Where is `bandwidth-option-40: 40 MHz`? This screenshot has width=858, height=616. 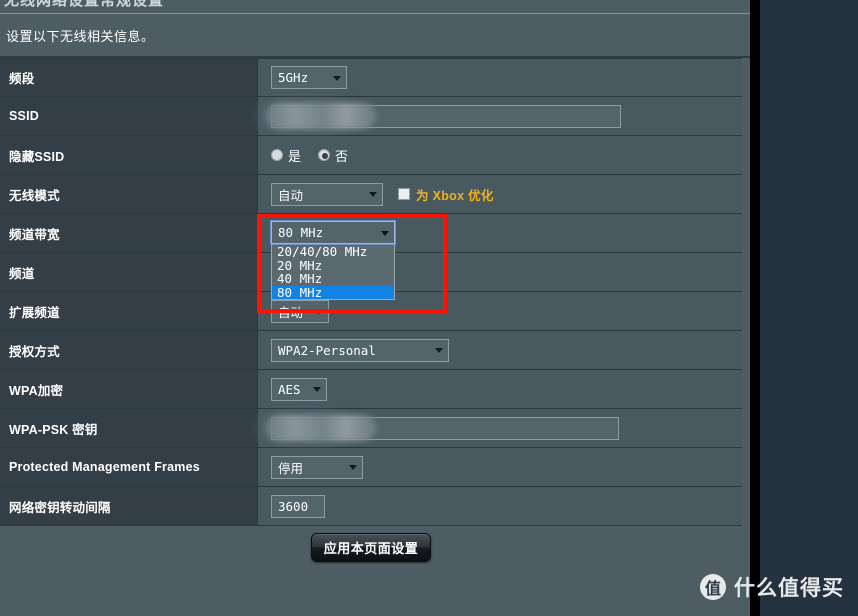
bandwidth-option-40: 40 MHz is located at coordinates (333, 279).